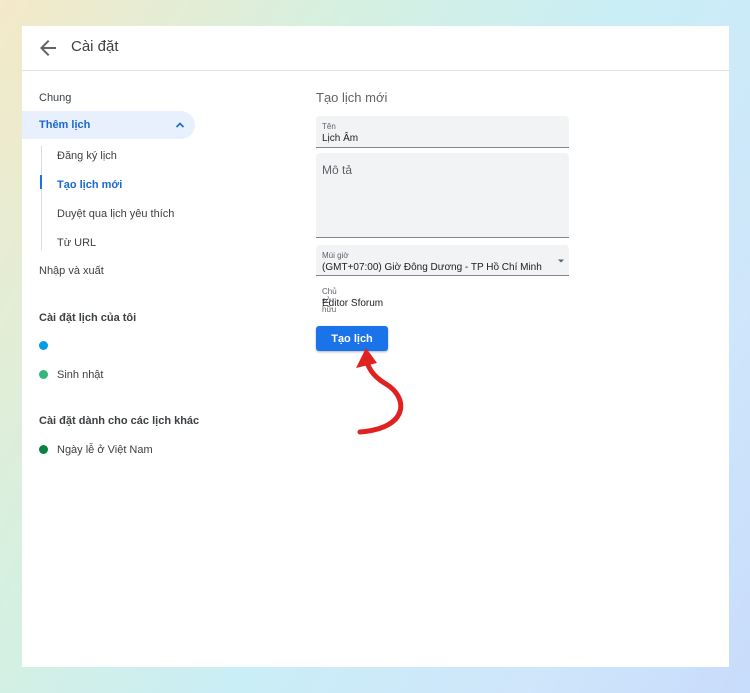 This screenshot has width=750, height=693. Describe the element at coordinates (89, 185) in the screenshot. I see `sidebar-item-create-new: Tạo lịch mới` at that location.